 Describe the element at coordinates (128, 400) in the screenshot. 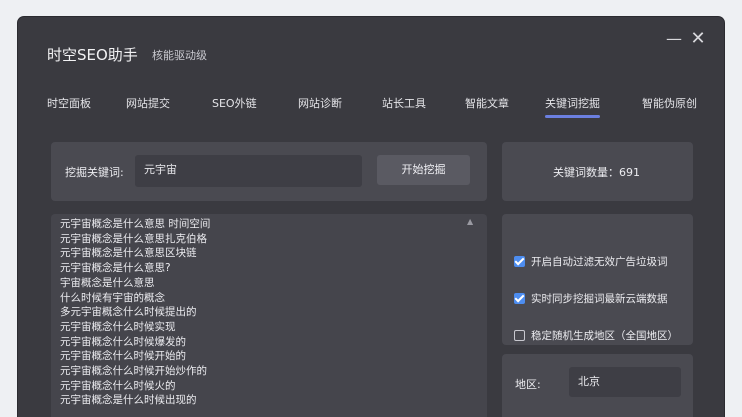

I see `list-item: 元宇宙概念是什么时候出现的` at that location.